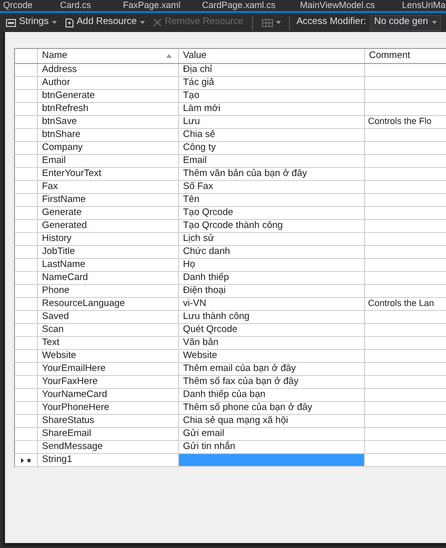  I want to click on value-cell: Gửi tin nhắn, so click(272, 447).